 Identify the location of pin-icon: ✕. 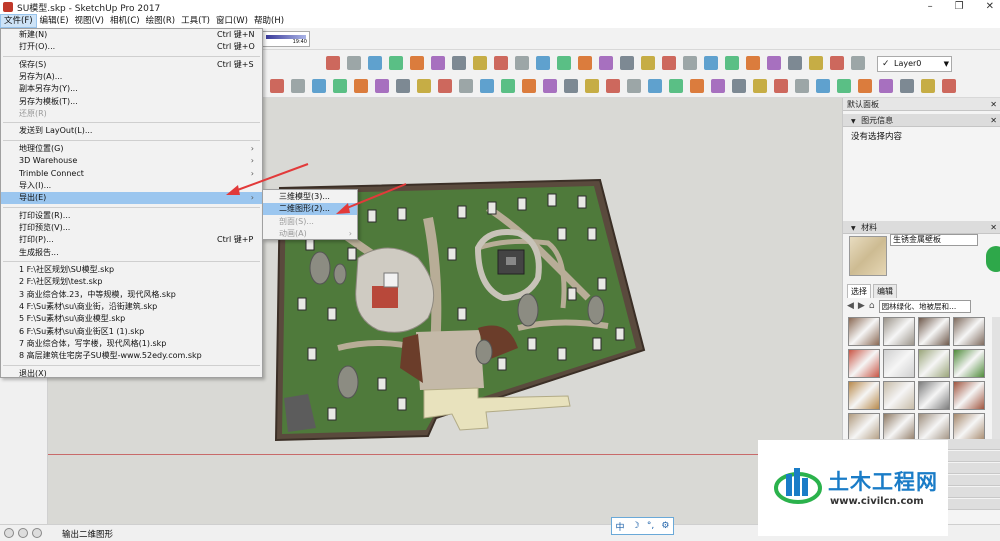
(993, 120).